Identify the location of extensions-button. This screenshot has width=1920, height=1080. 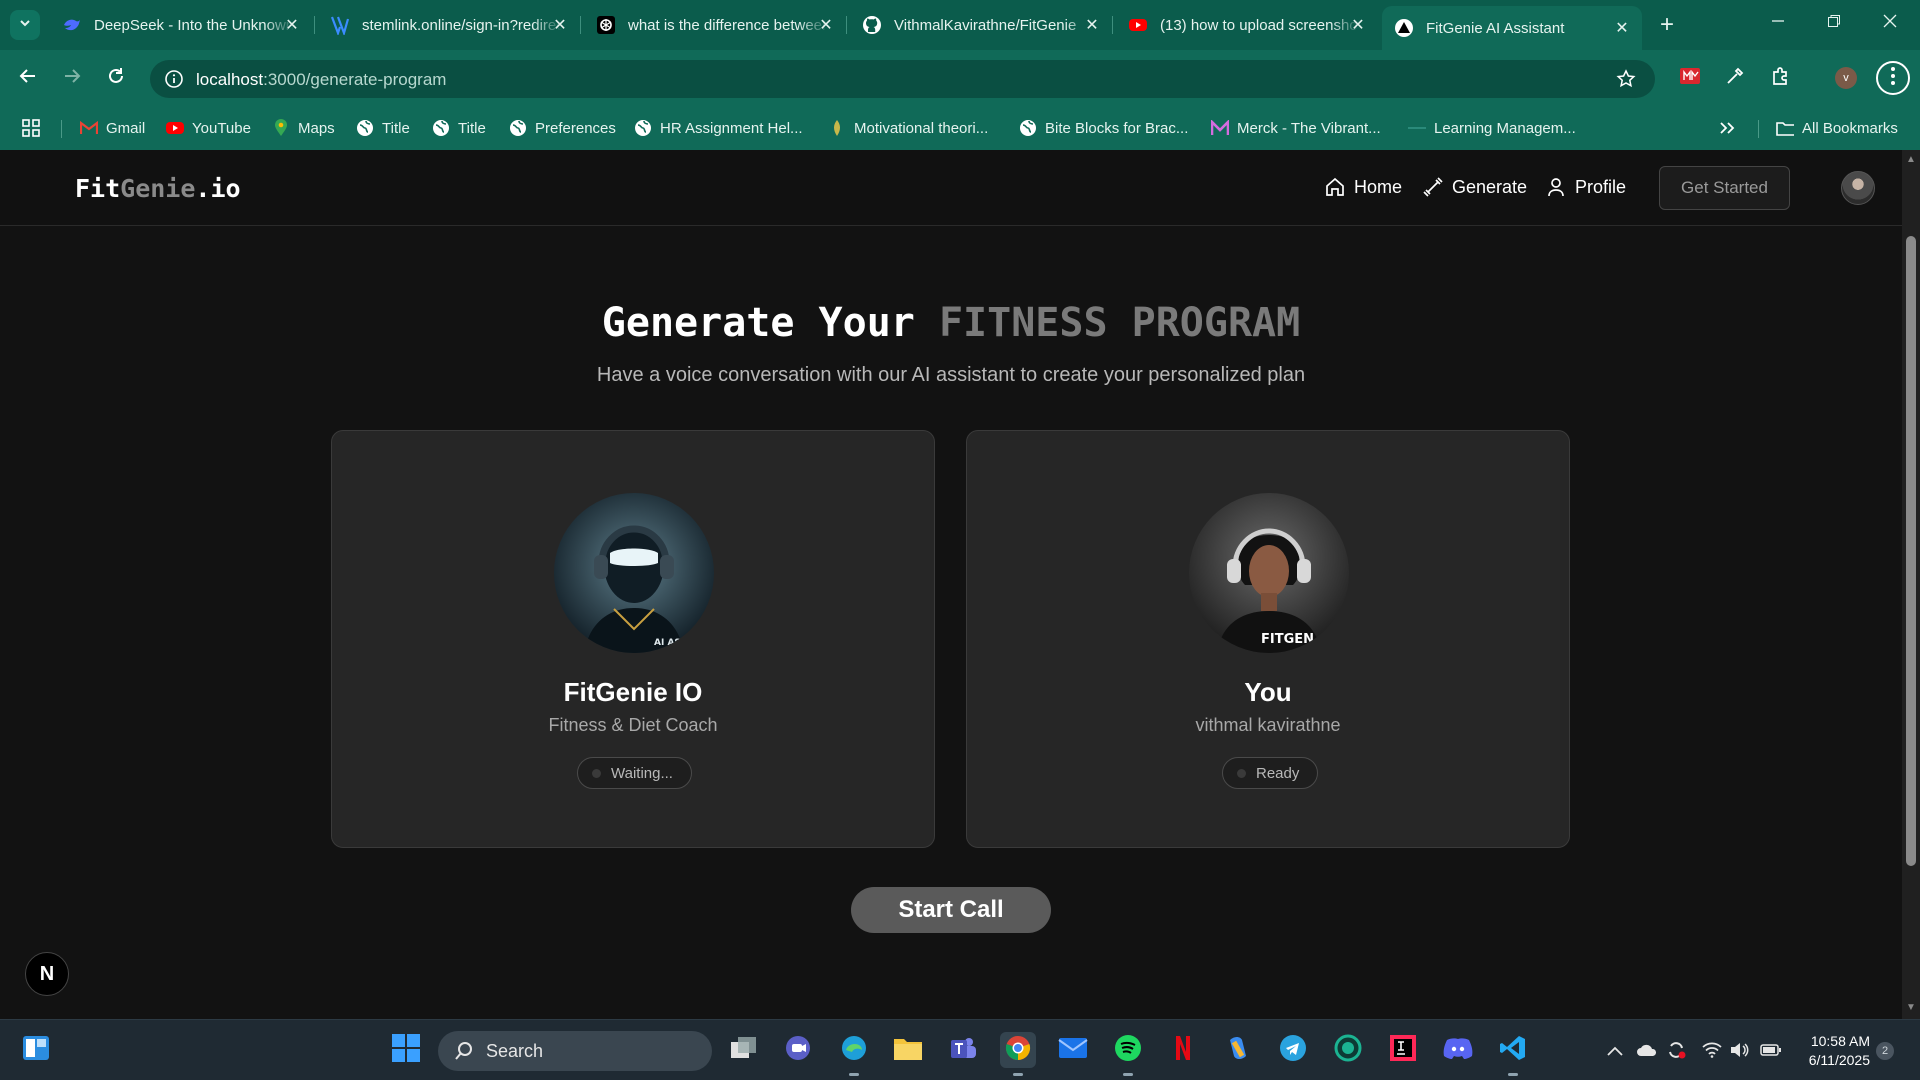
(1781, 78).